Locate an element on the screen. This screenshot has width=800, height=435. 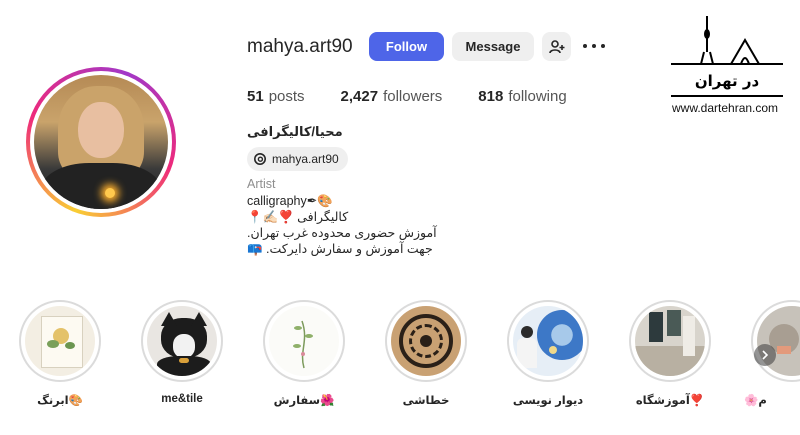
profile-stats: 51 posts 2,427 followers 818 following is located at coordinates (407, 96).